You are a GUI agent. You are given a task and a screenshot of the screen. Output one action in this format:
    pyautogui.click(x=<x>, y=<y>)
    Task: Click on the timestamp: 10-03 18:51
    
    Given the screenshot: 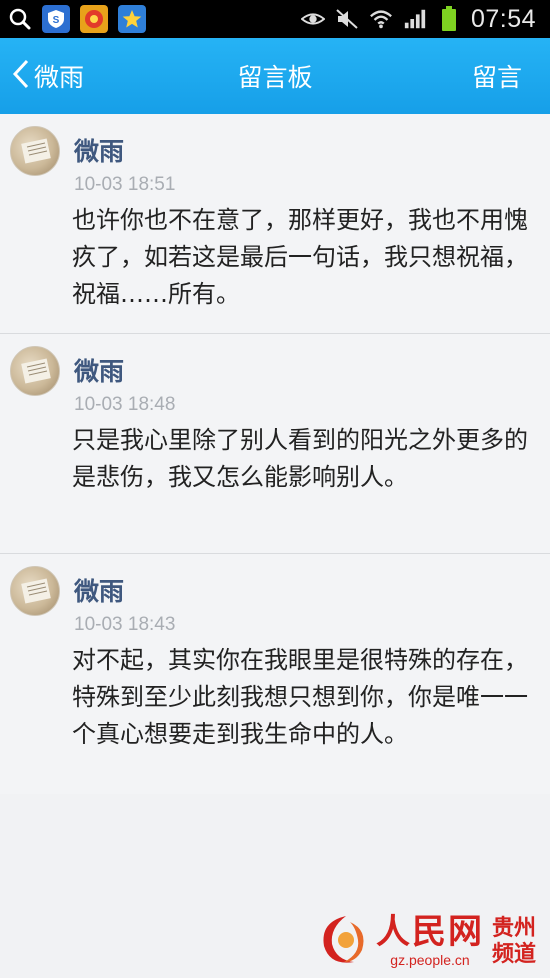 What is the action you would take?
    pyautogui.click(x=125, y=184)
    